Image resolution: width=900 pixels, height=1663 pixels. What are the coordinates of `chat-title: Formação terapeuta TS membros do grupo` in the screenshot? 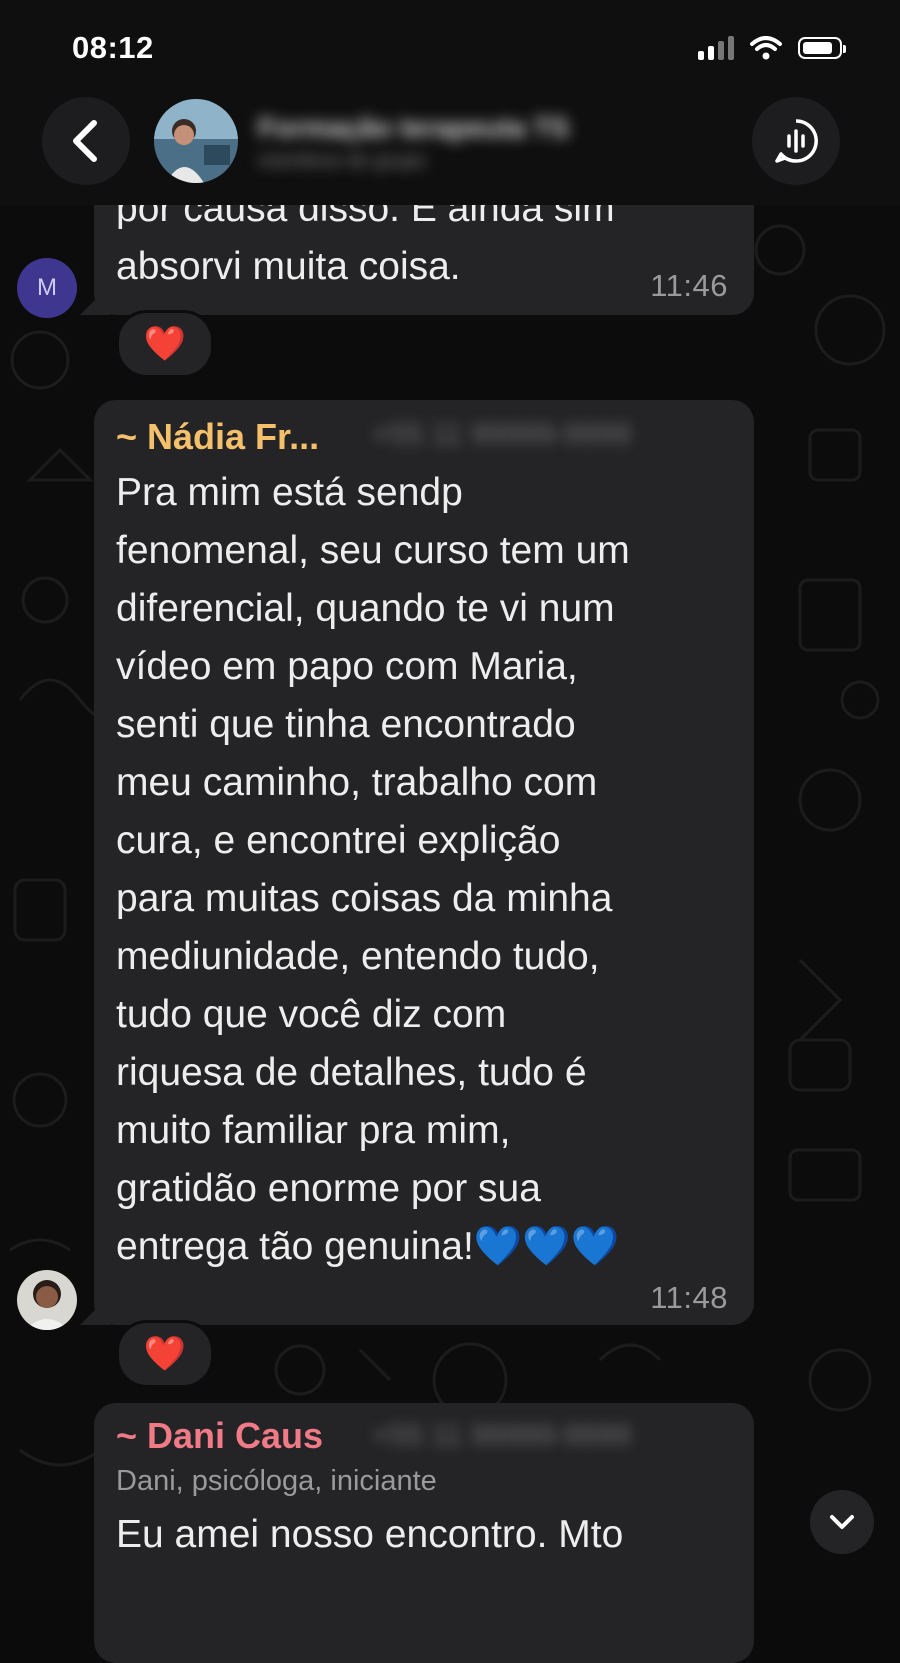 It's located at (453, 142).